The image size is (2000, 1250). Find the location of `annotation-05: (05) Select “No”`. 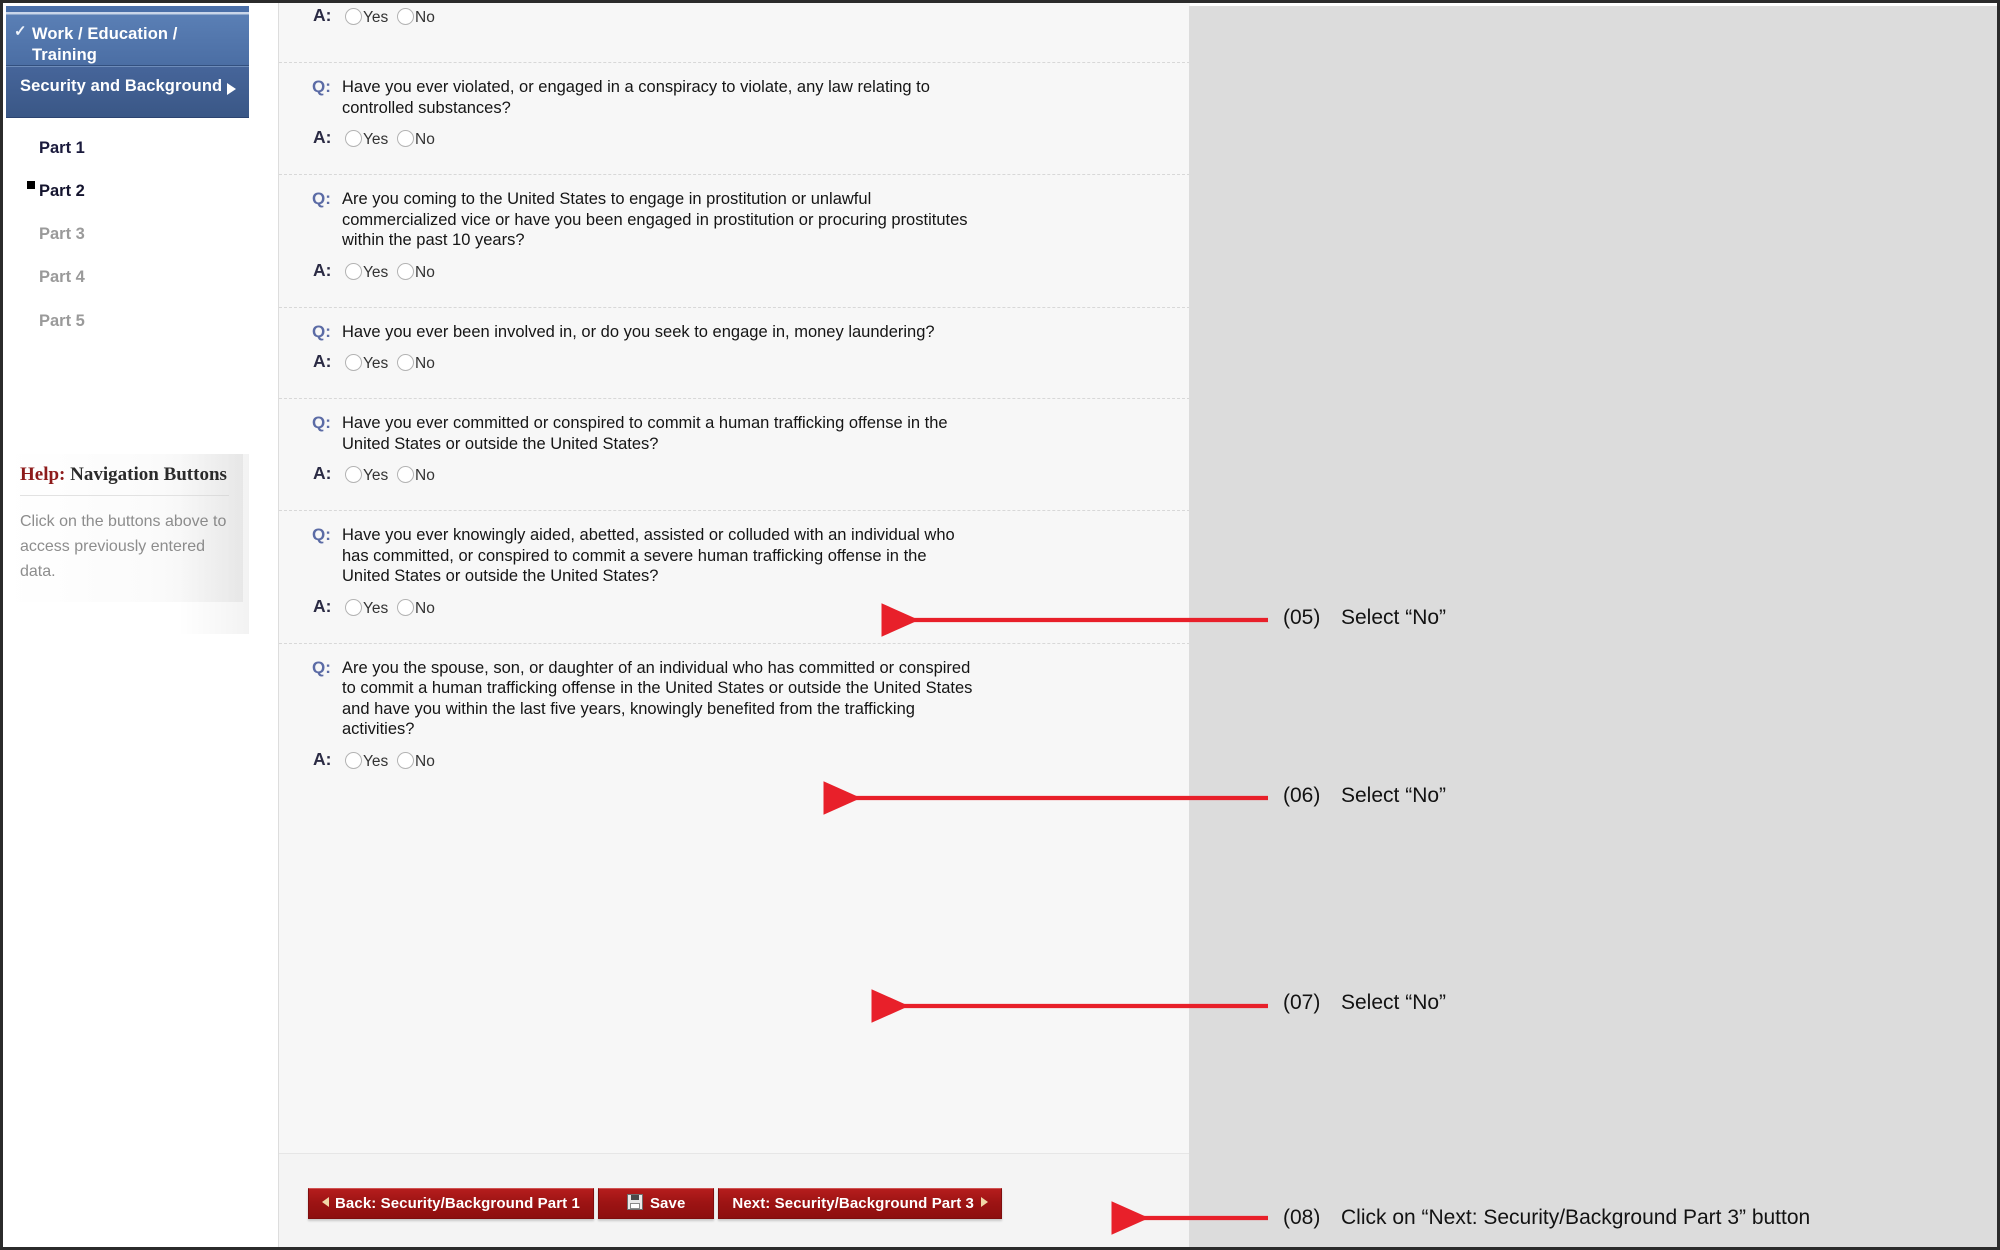

annotation-05: (05) Select “No” is located at coordinates (1364, 618).